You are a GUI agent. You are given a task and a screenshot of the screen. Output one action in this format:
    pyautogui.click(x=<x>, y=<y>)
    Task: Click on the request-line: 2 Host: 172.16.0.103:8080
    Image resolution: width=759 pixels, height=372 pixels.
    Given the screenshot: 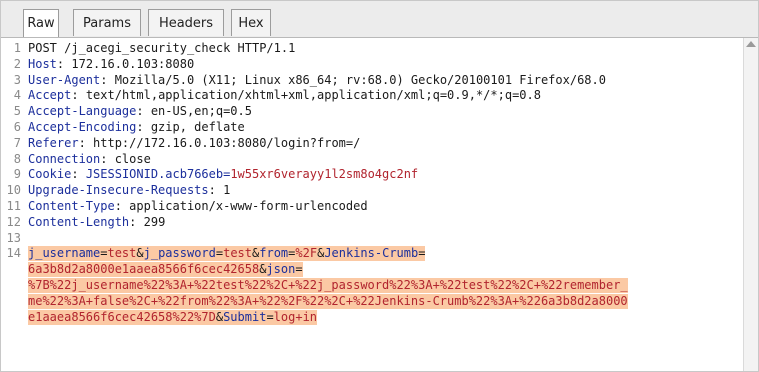 What is the action you would take?
    pyautogui.click(x=379, y=64)
    